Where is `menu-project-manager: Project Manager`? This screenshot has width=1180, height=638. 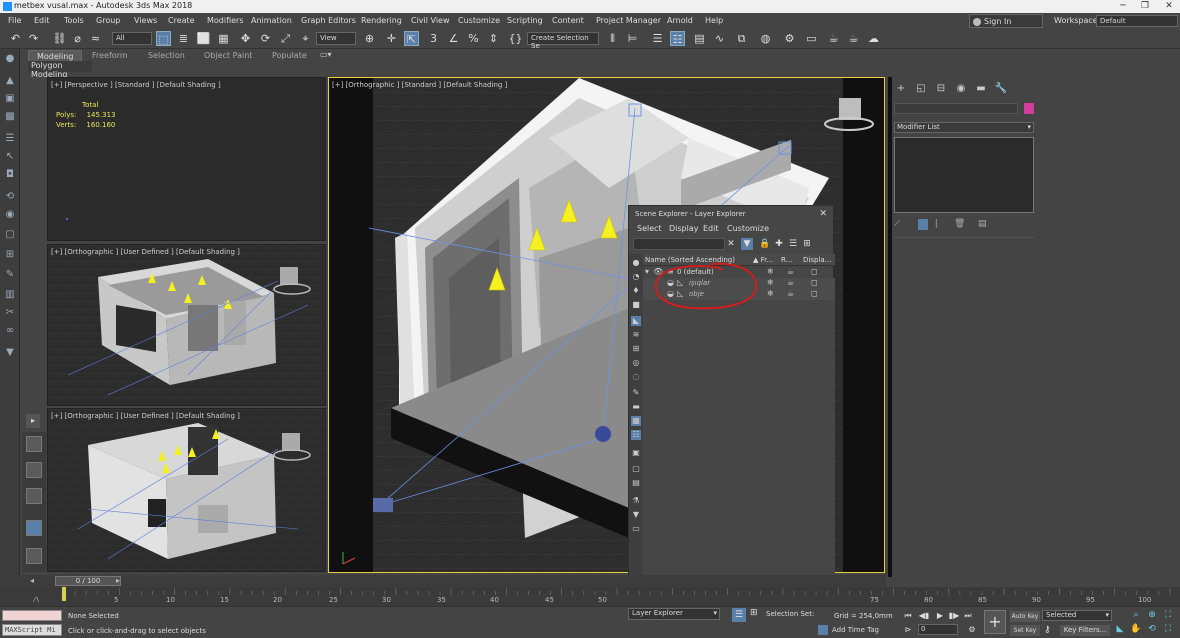 menu-project-manager: Project Manager is located at coordinates (628, 20).